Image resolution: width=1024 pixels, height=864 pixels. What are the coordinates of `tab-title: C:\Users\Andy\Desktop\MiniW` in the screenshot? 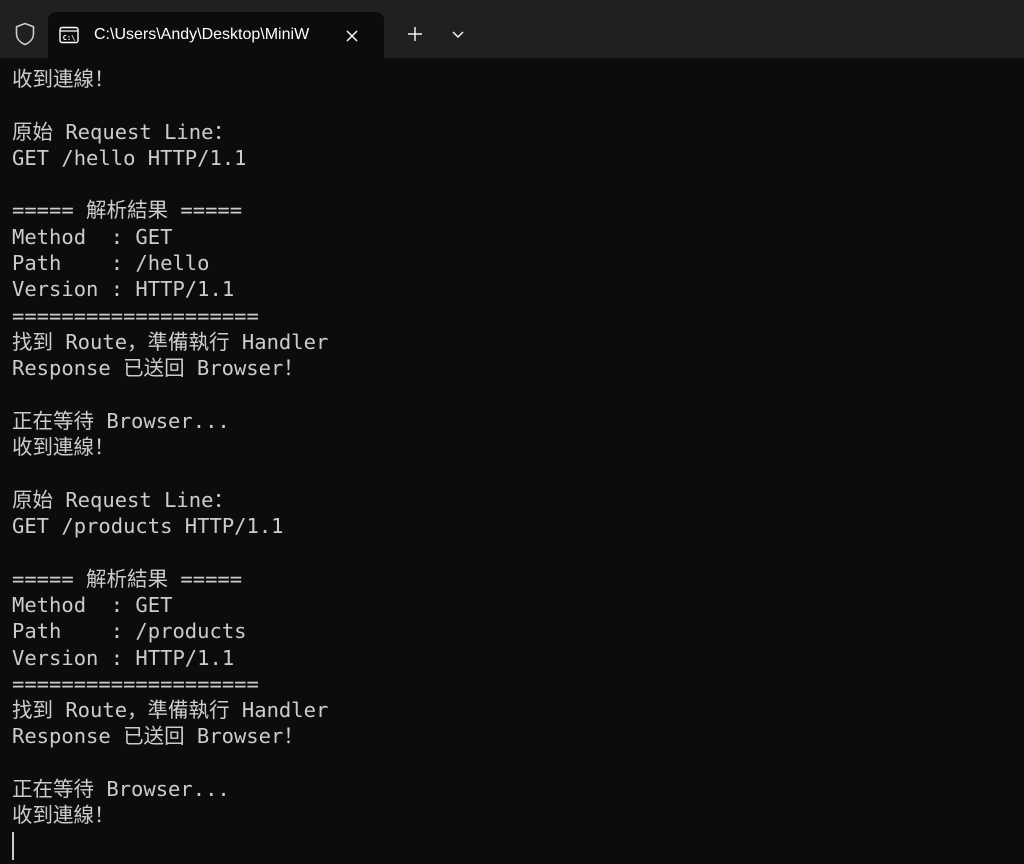 It's located at (202, 34).